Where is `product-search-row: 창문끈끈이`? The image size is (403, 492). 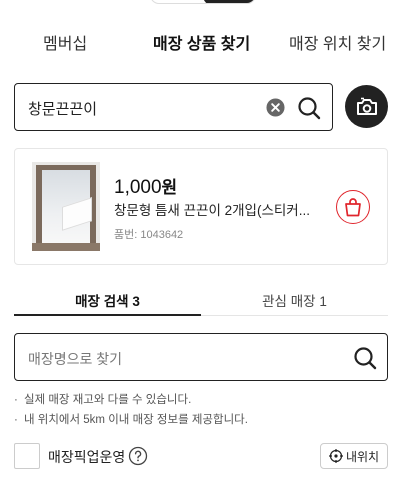 product-search-row: 창문끈끈이 is located at coordinates (201, 107).